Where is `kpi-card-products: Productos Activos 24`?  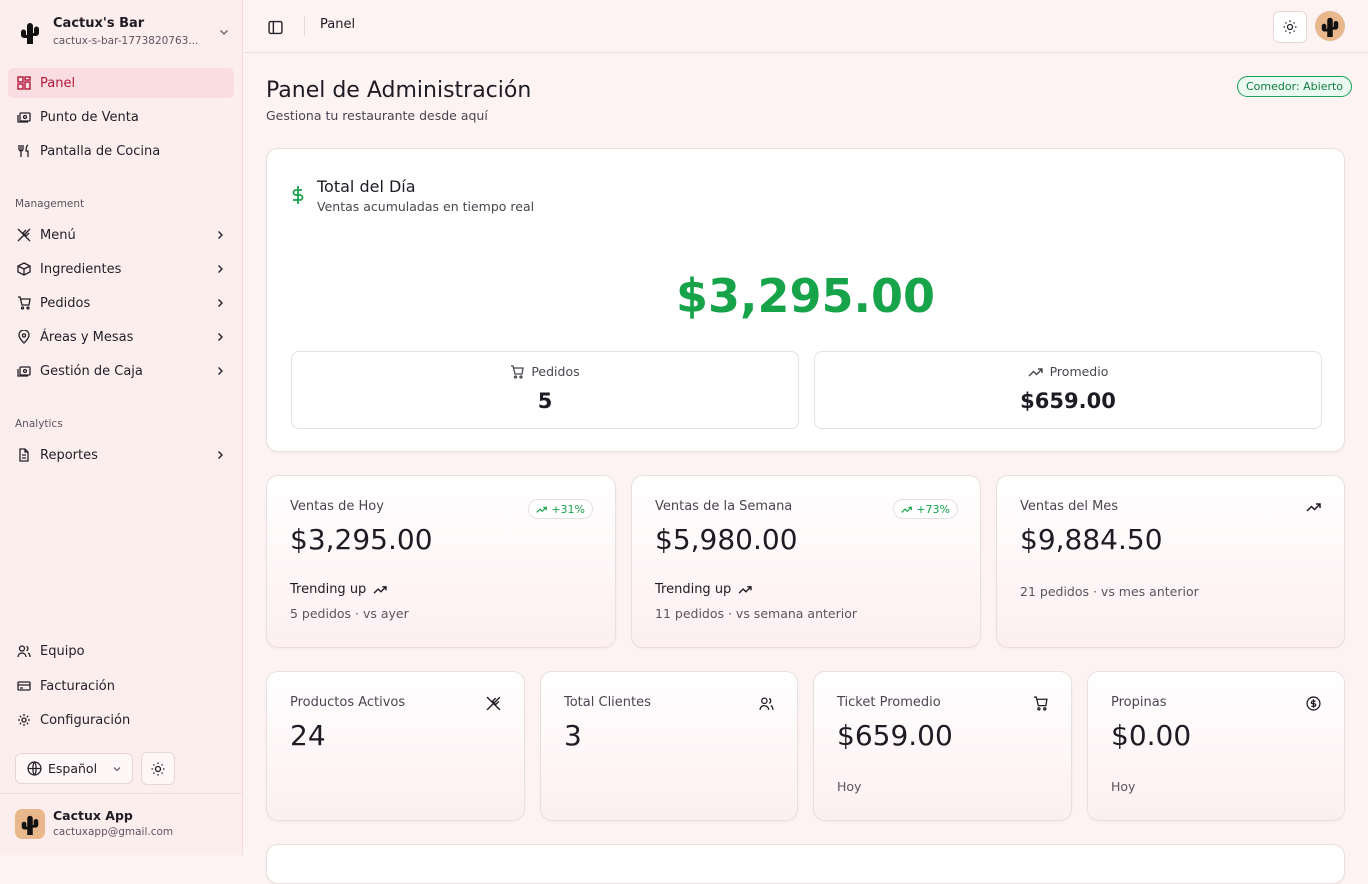 kpi-card-products: Productos Activos 24 is located at coordinates (395, 746).